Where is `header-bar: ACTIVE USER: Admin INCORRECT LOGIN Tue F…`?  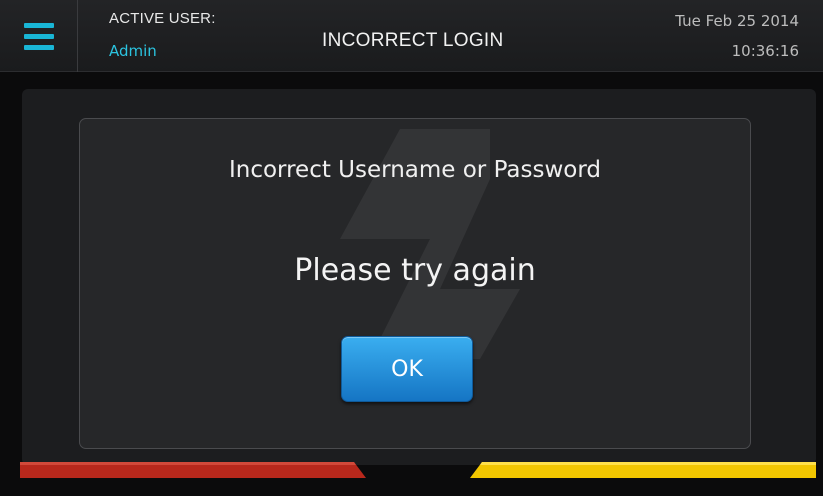 header-bar: ACTIVE USER: Admin INCORRECT LOGIN Tue F… is located at coordinates (411, 36).